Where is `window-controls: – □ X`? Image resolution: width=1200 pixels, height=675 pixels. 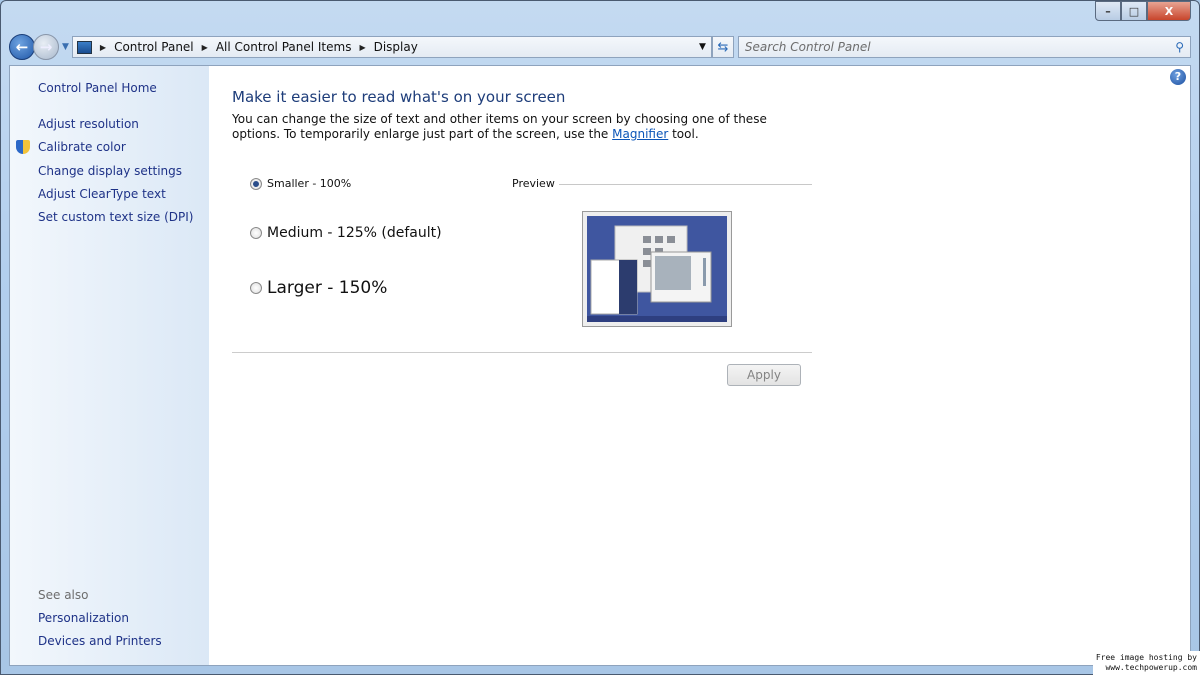
window-controls: – □ X is located at coordinates (1143, 11).